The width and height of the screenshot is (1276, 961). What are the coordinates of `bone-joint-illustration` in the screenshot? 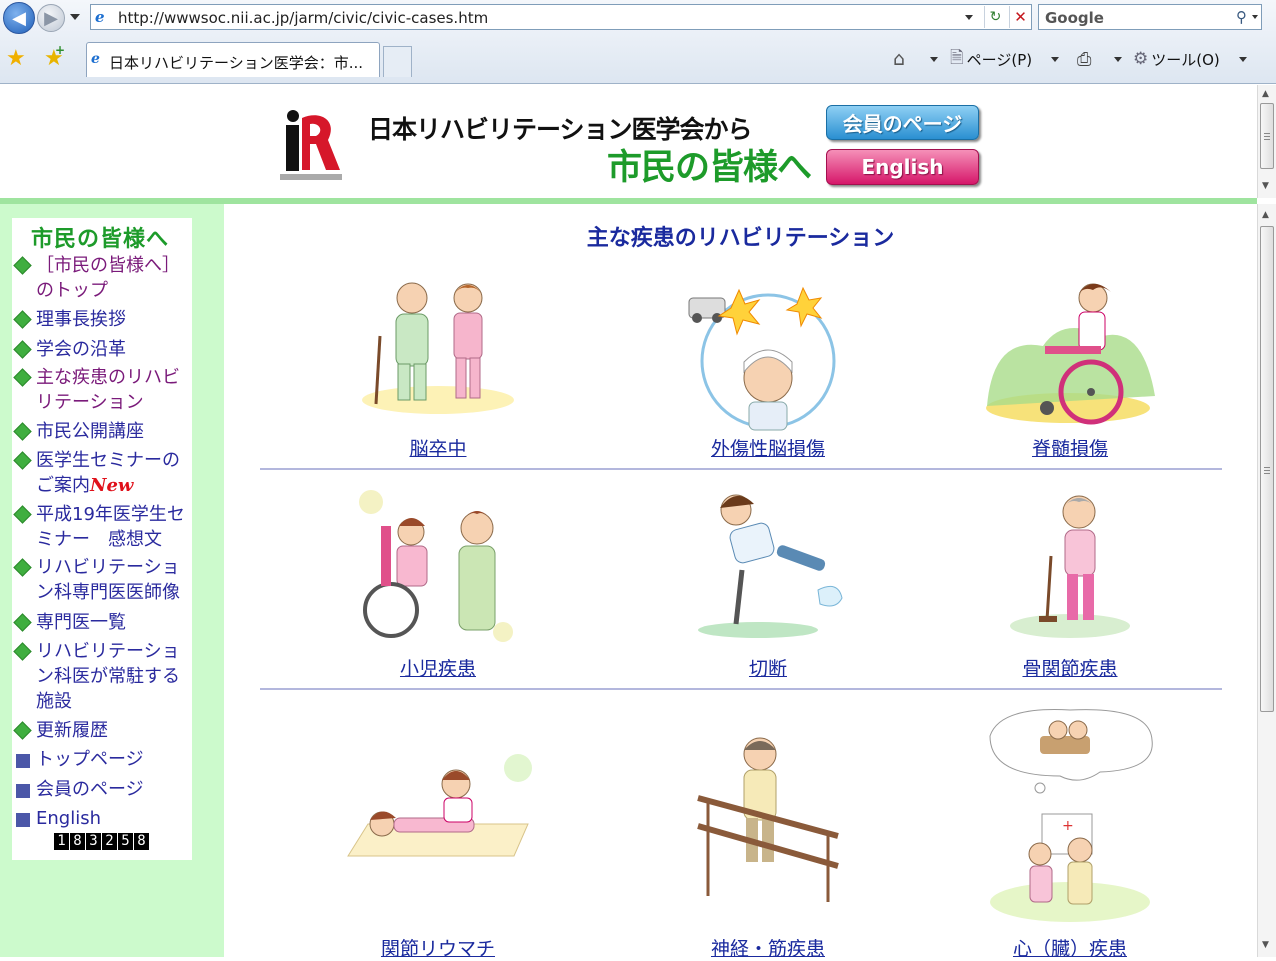 It's located at (1070, 566).